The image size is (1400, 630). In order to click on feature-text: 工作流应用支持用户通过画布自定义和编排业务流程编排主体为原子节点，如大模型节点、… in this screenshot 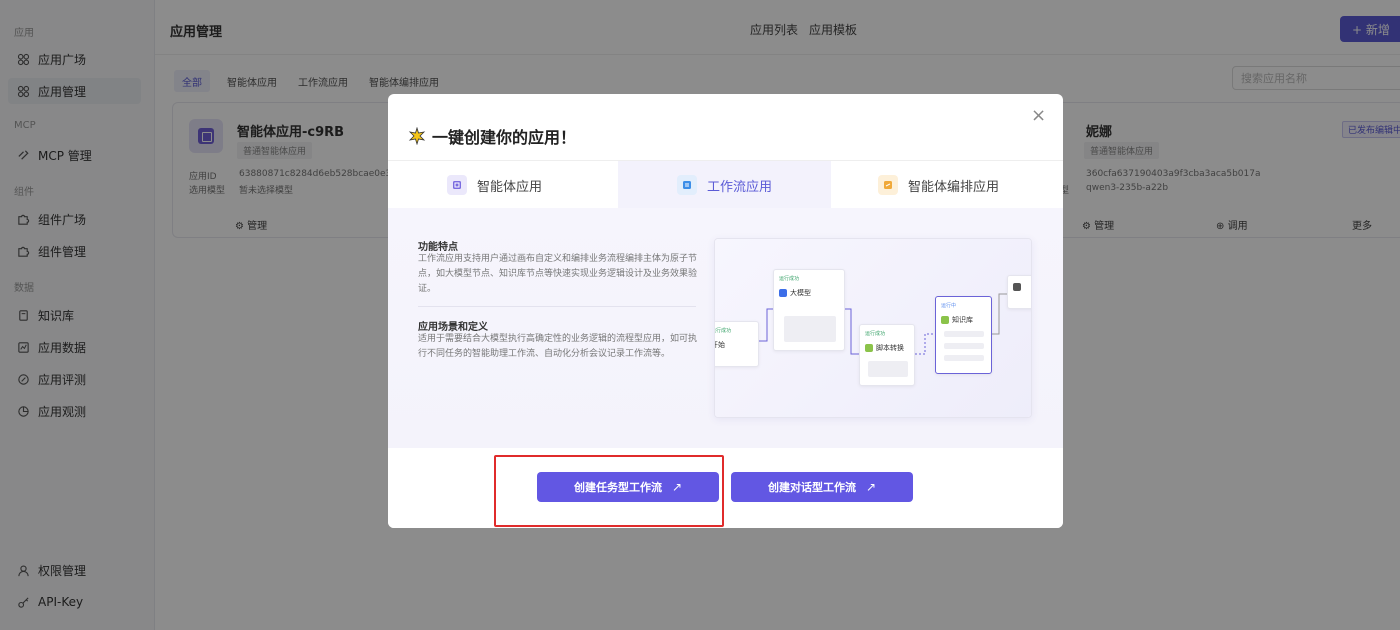, I will do `click(558, 274)`.